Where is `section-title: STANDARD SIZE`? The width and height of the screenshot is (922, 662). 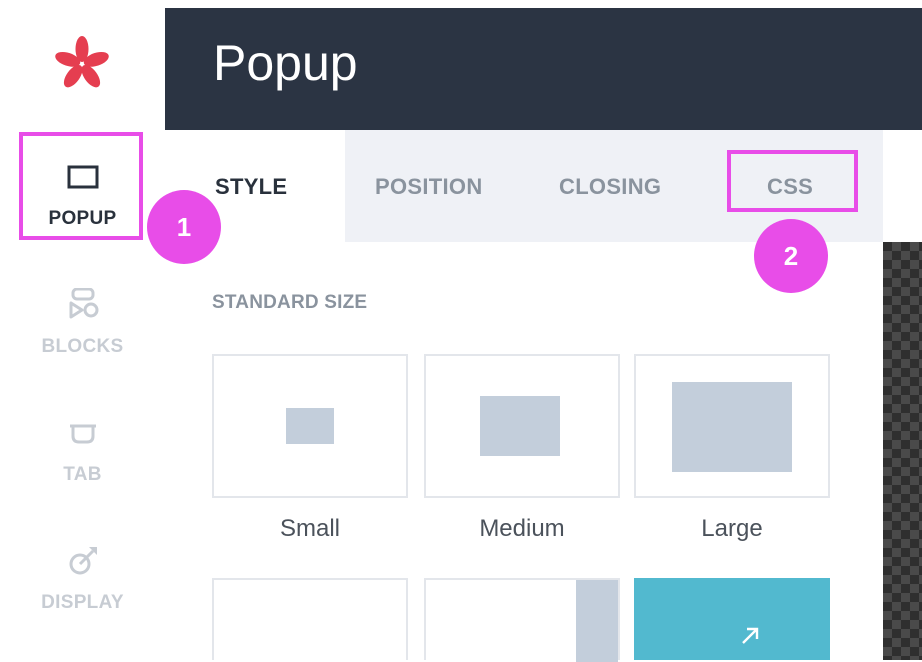
section-title: STANDARD SIZE is located at coordinates (290, 302).